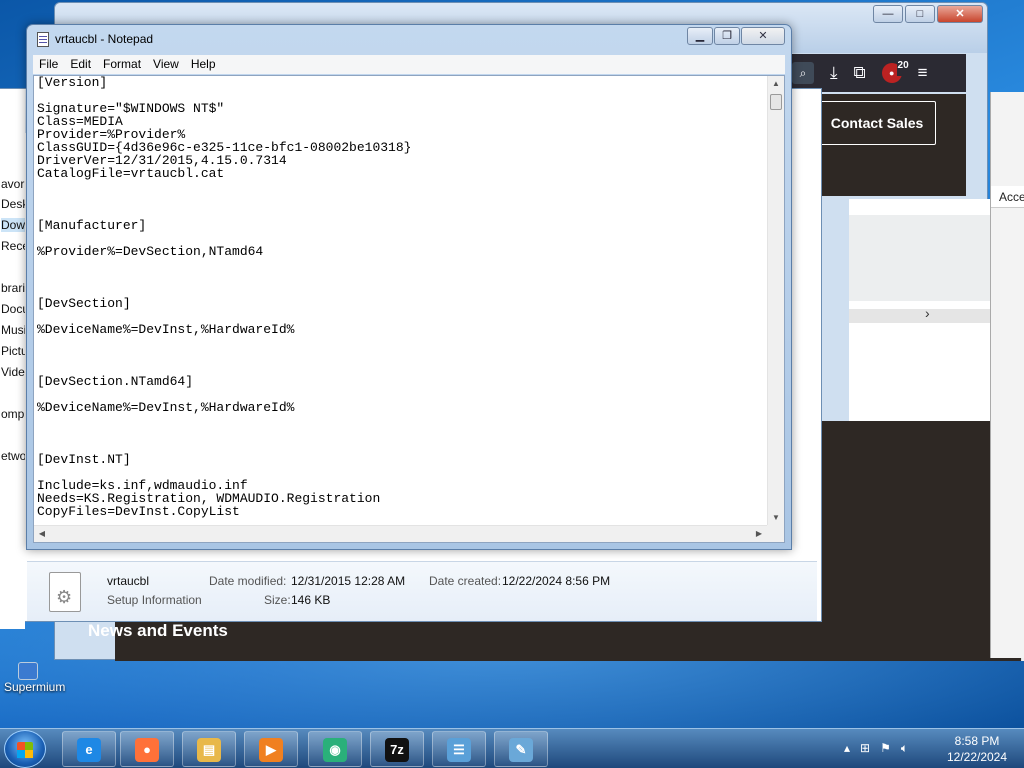 The image size is (1024, 768). I want to click on search-icon: ⌕, so click(803, 73).